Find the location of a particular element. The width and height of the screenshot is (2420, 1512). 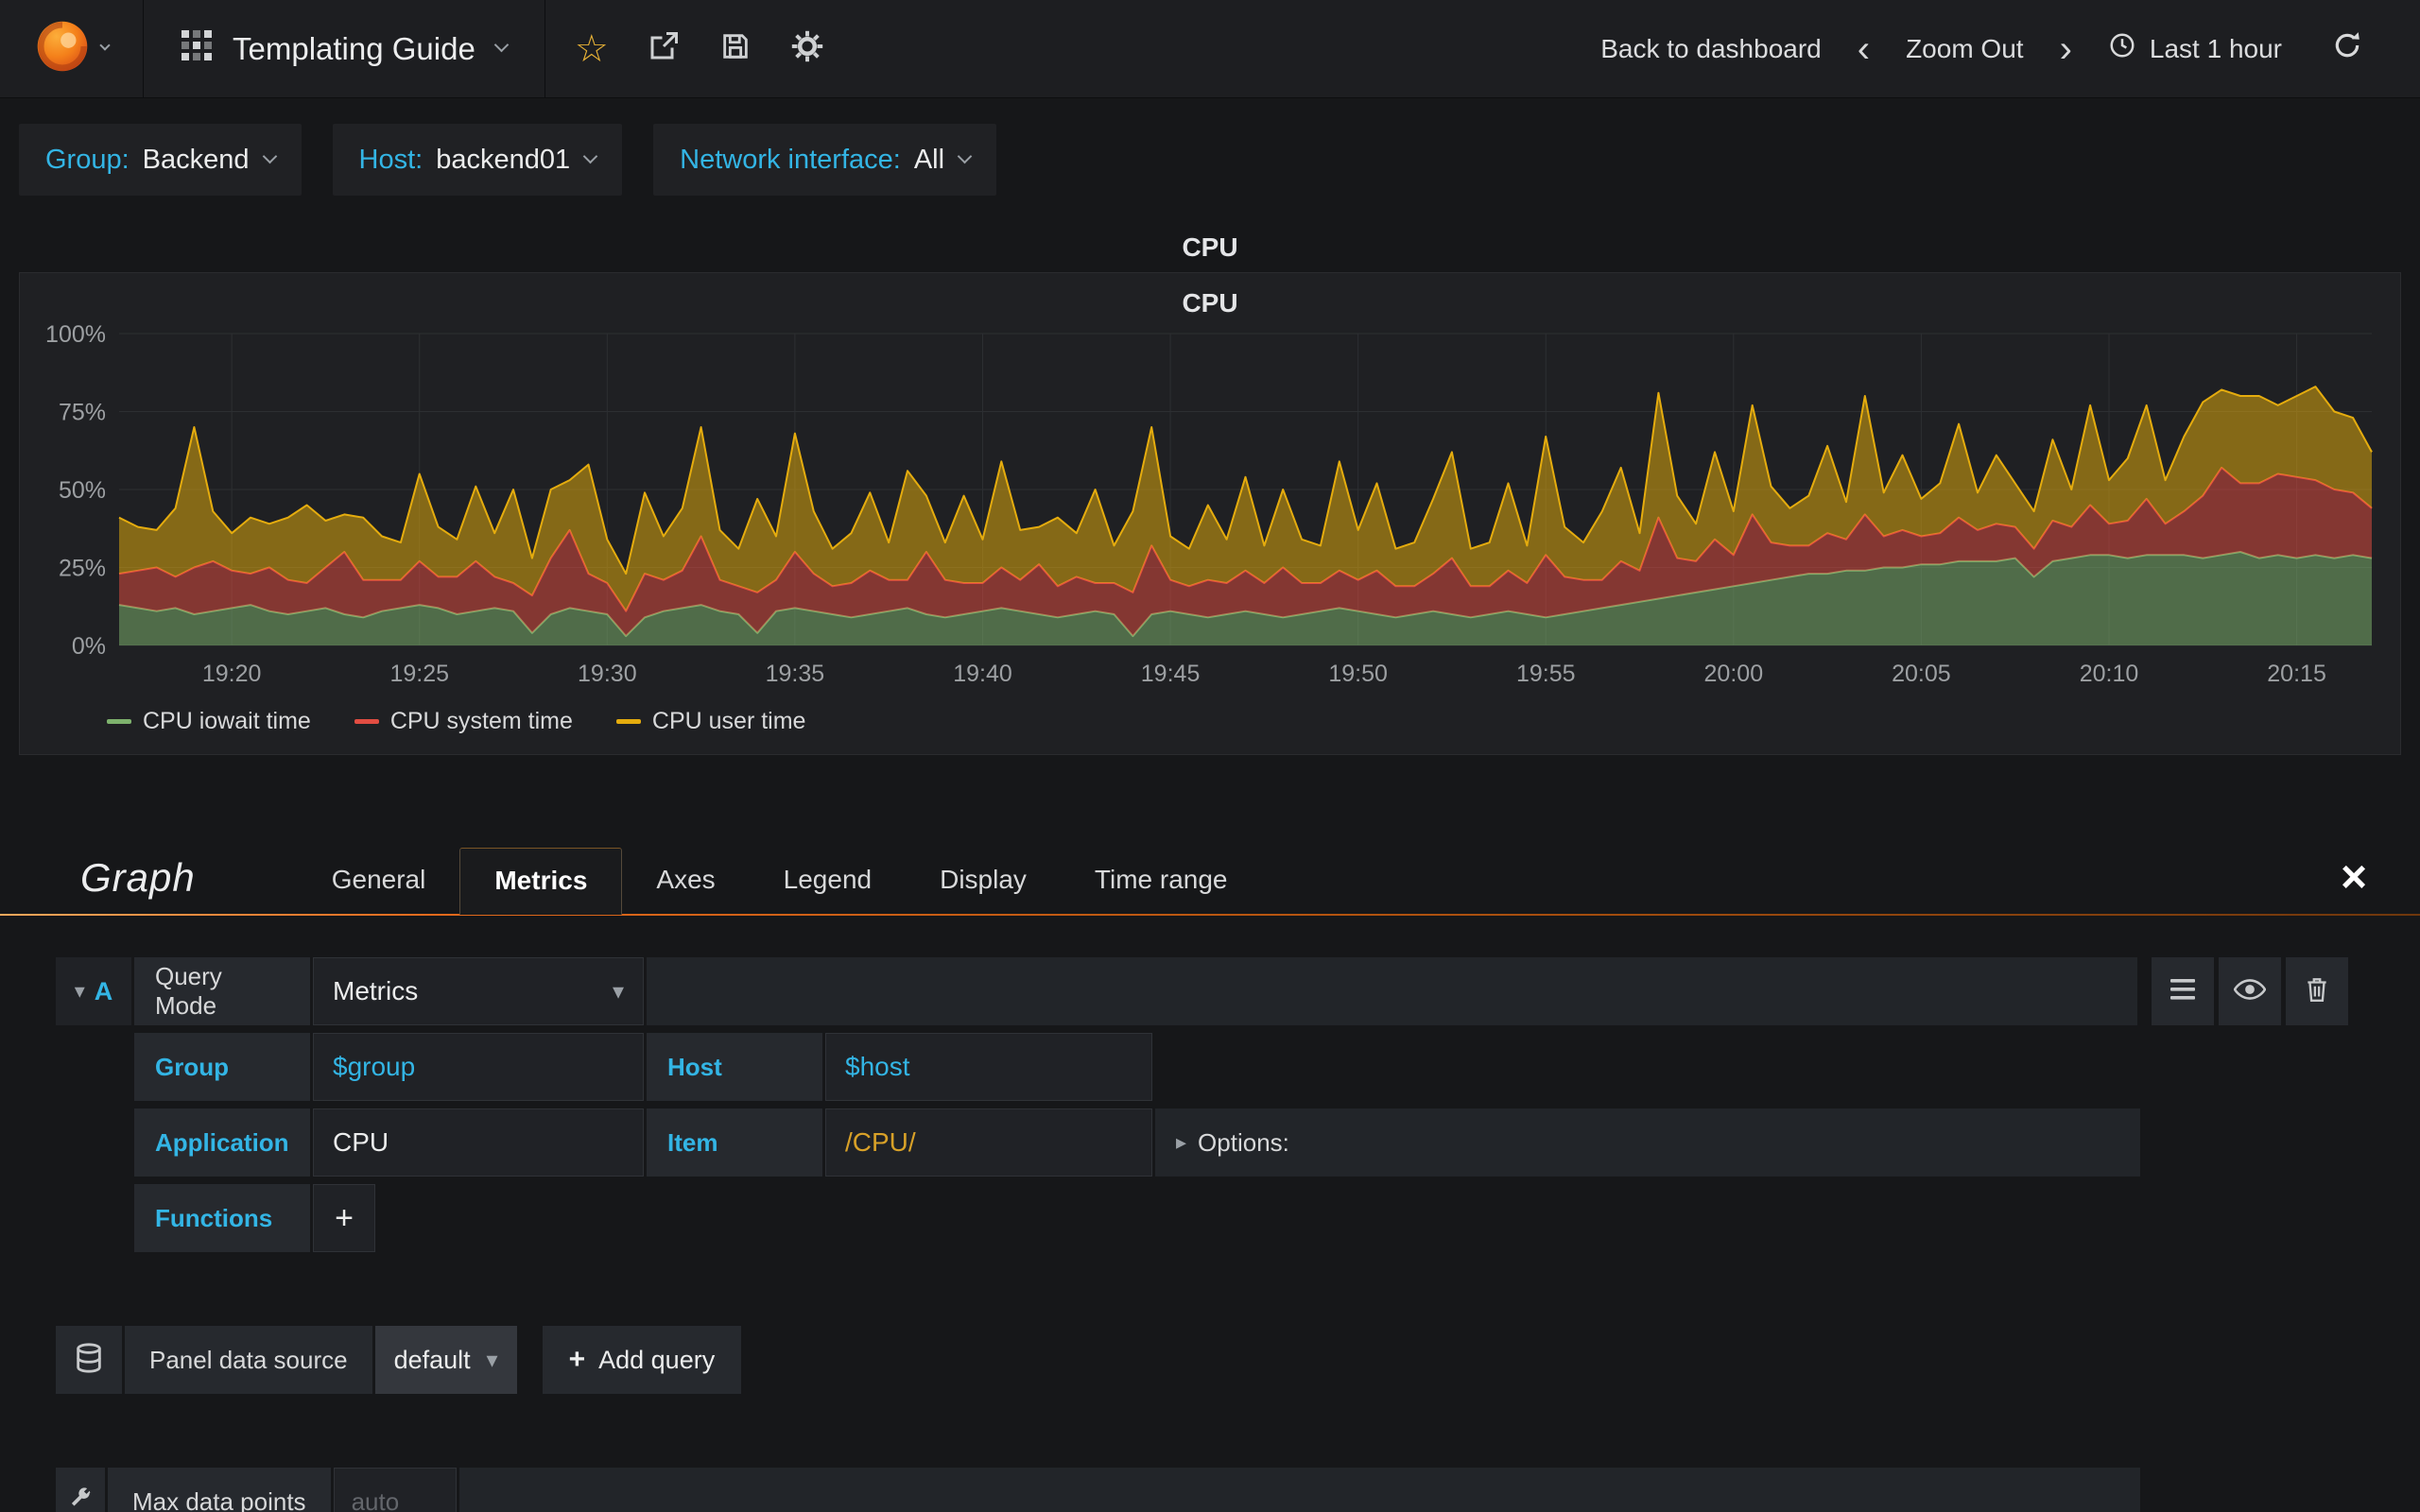

dashboard-title: Templating Guide is located at coordinates (354, 48).